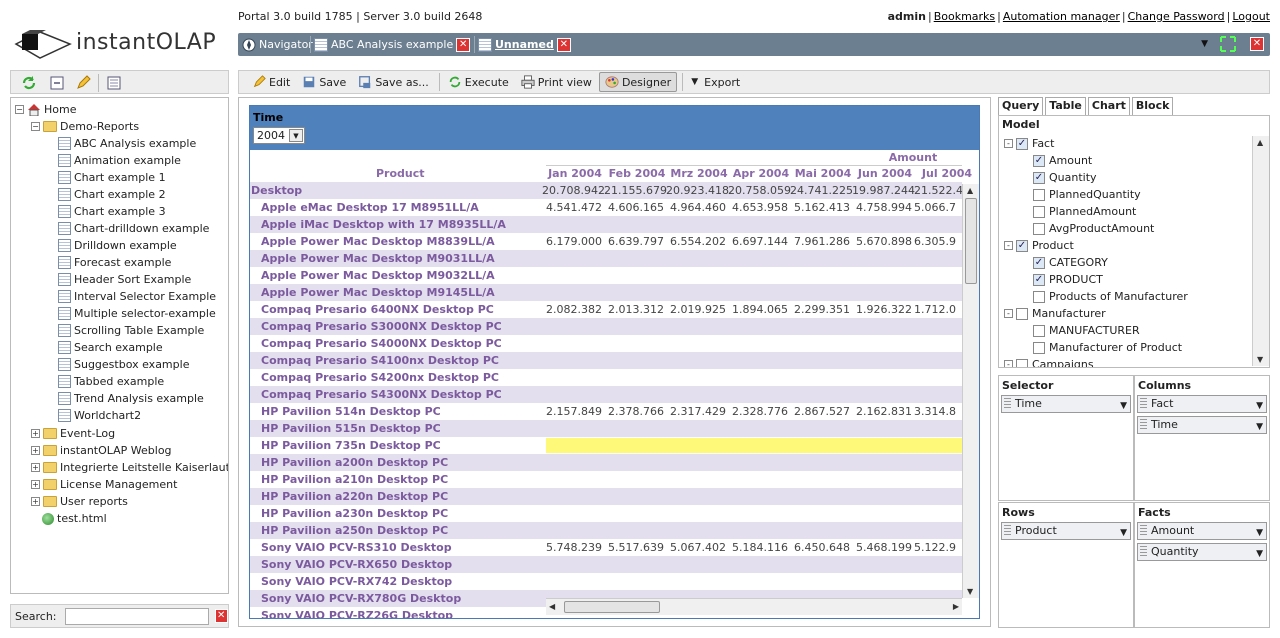 This screenshot has height=638, width=1280. I want to click on tree-folder-item: + License Management, so click(104, 484).